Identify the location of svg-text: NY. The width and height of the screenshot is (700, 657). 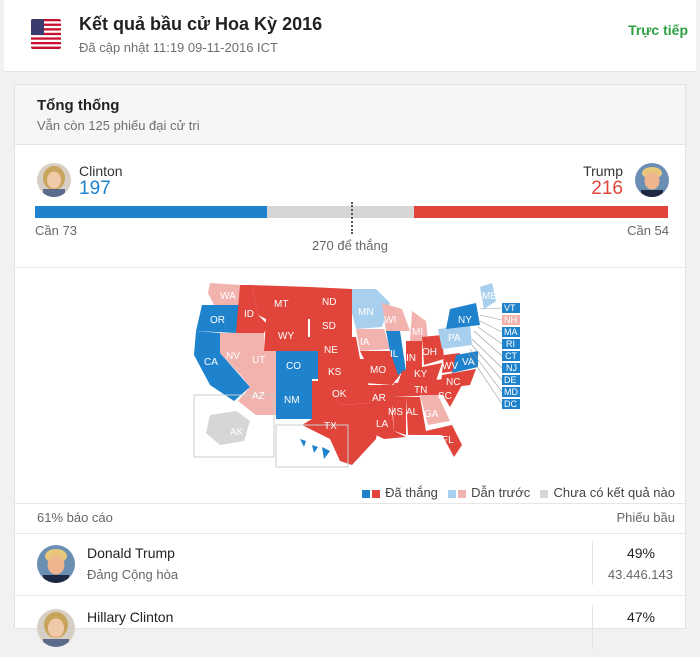
(465, 320).